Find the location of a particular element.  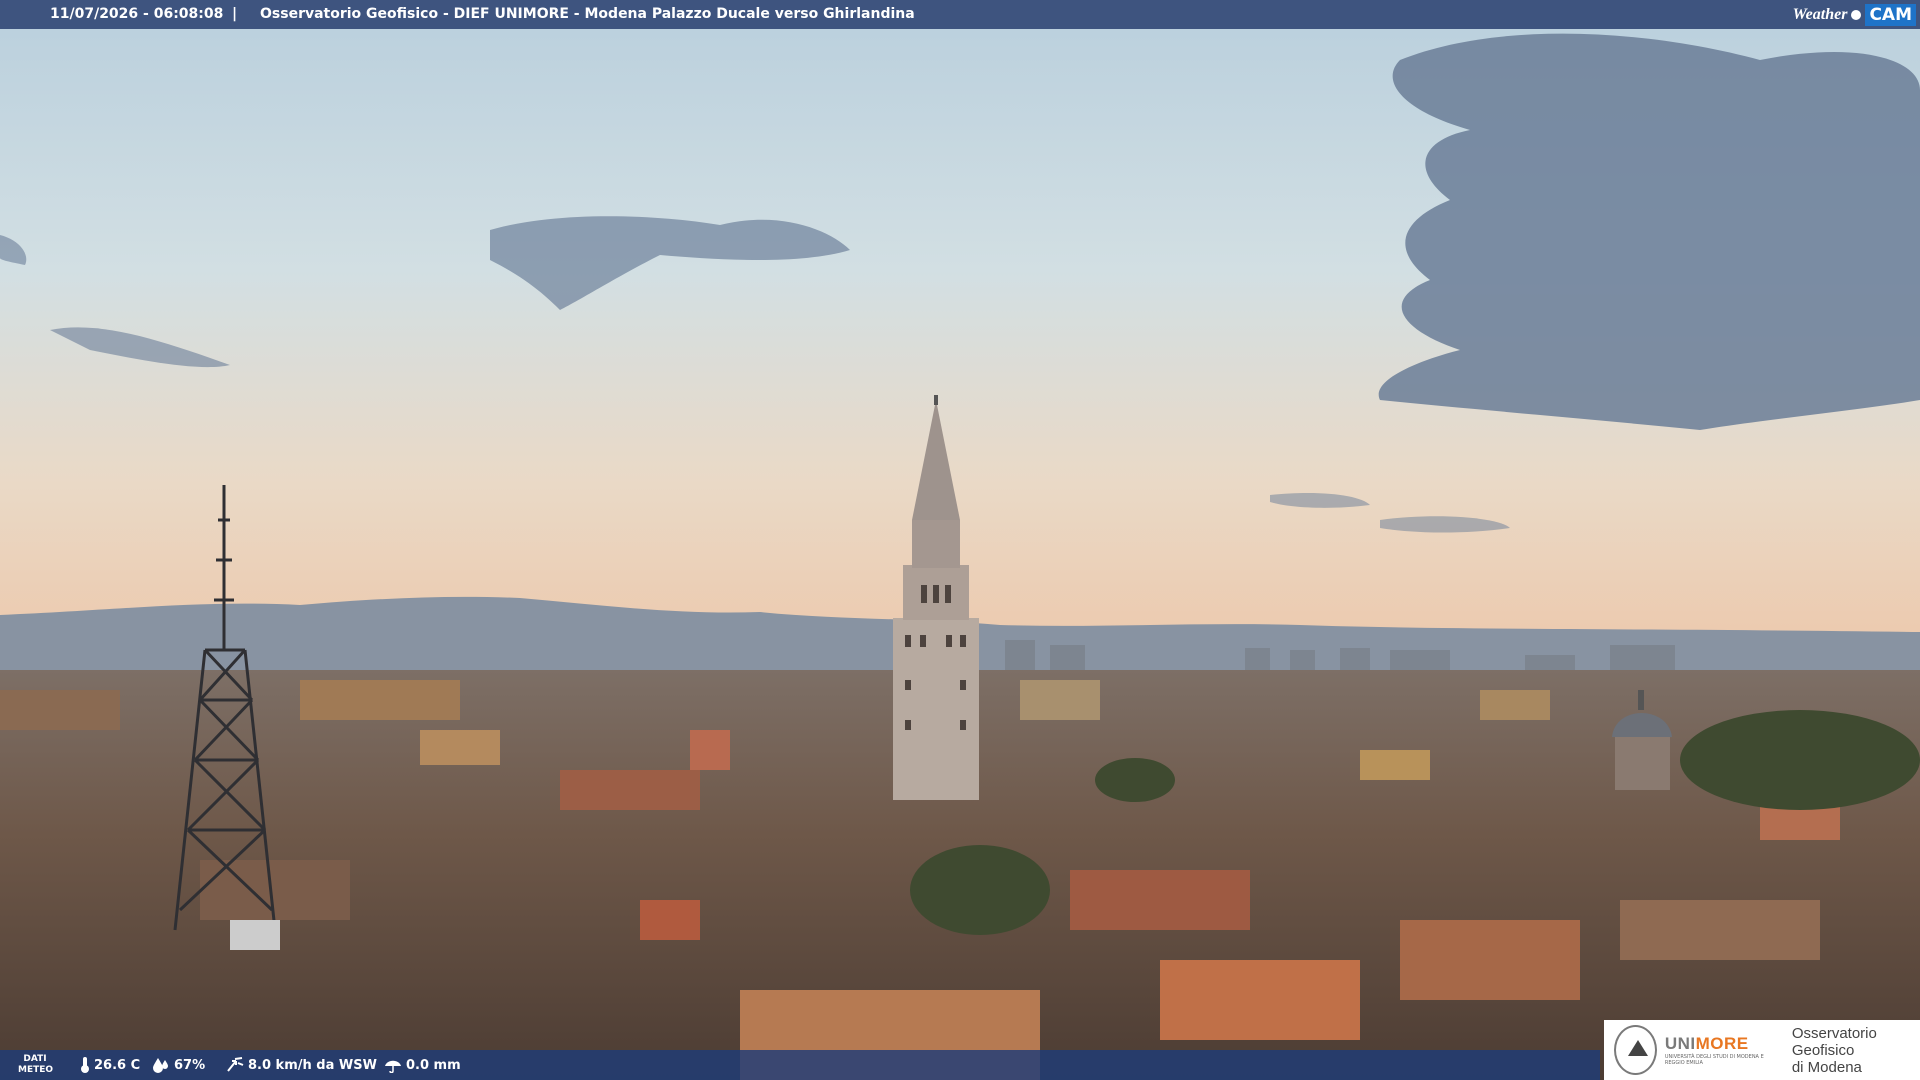

humidity-drops-icon is located at coordinates (160, 1065).